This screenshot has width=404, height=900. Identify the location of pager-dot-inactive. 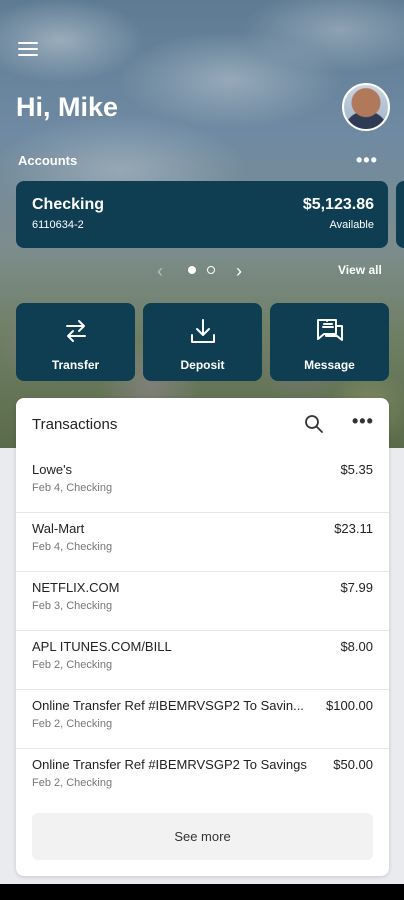
(211, 270).